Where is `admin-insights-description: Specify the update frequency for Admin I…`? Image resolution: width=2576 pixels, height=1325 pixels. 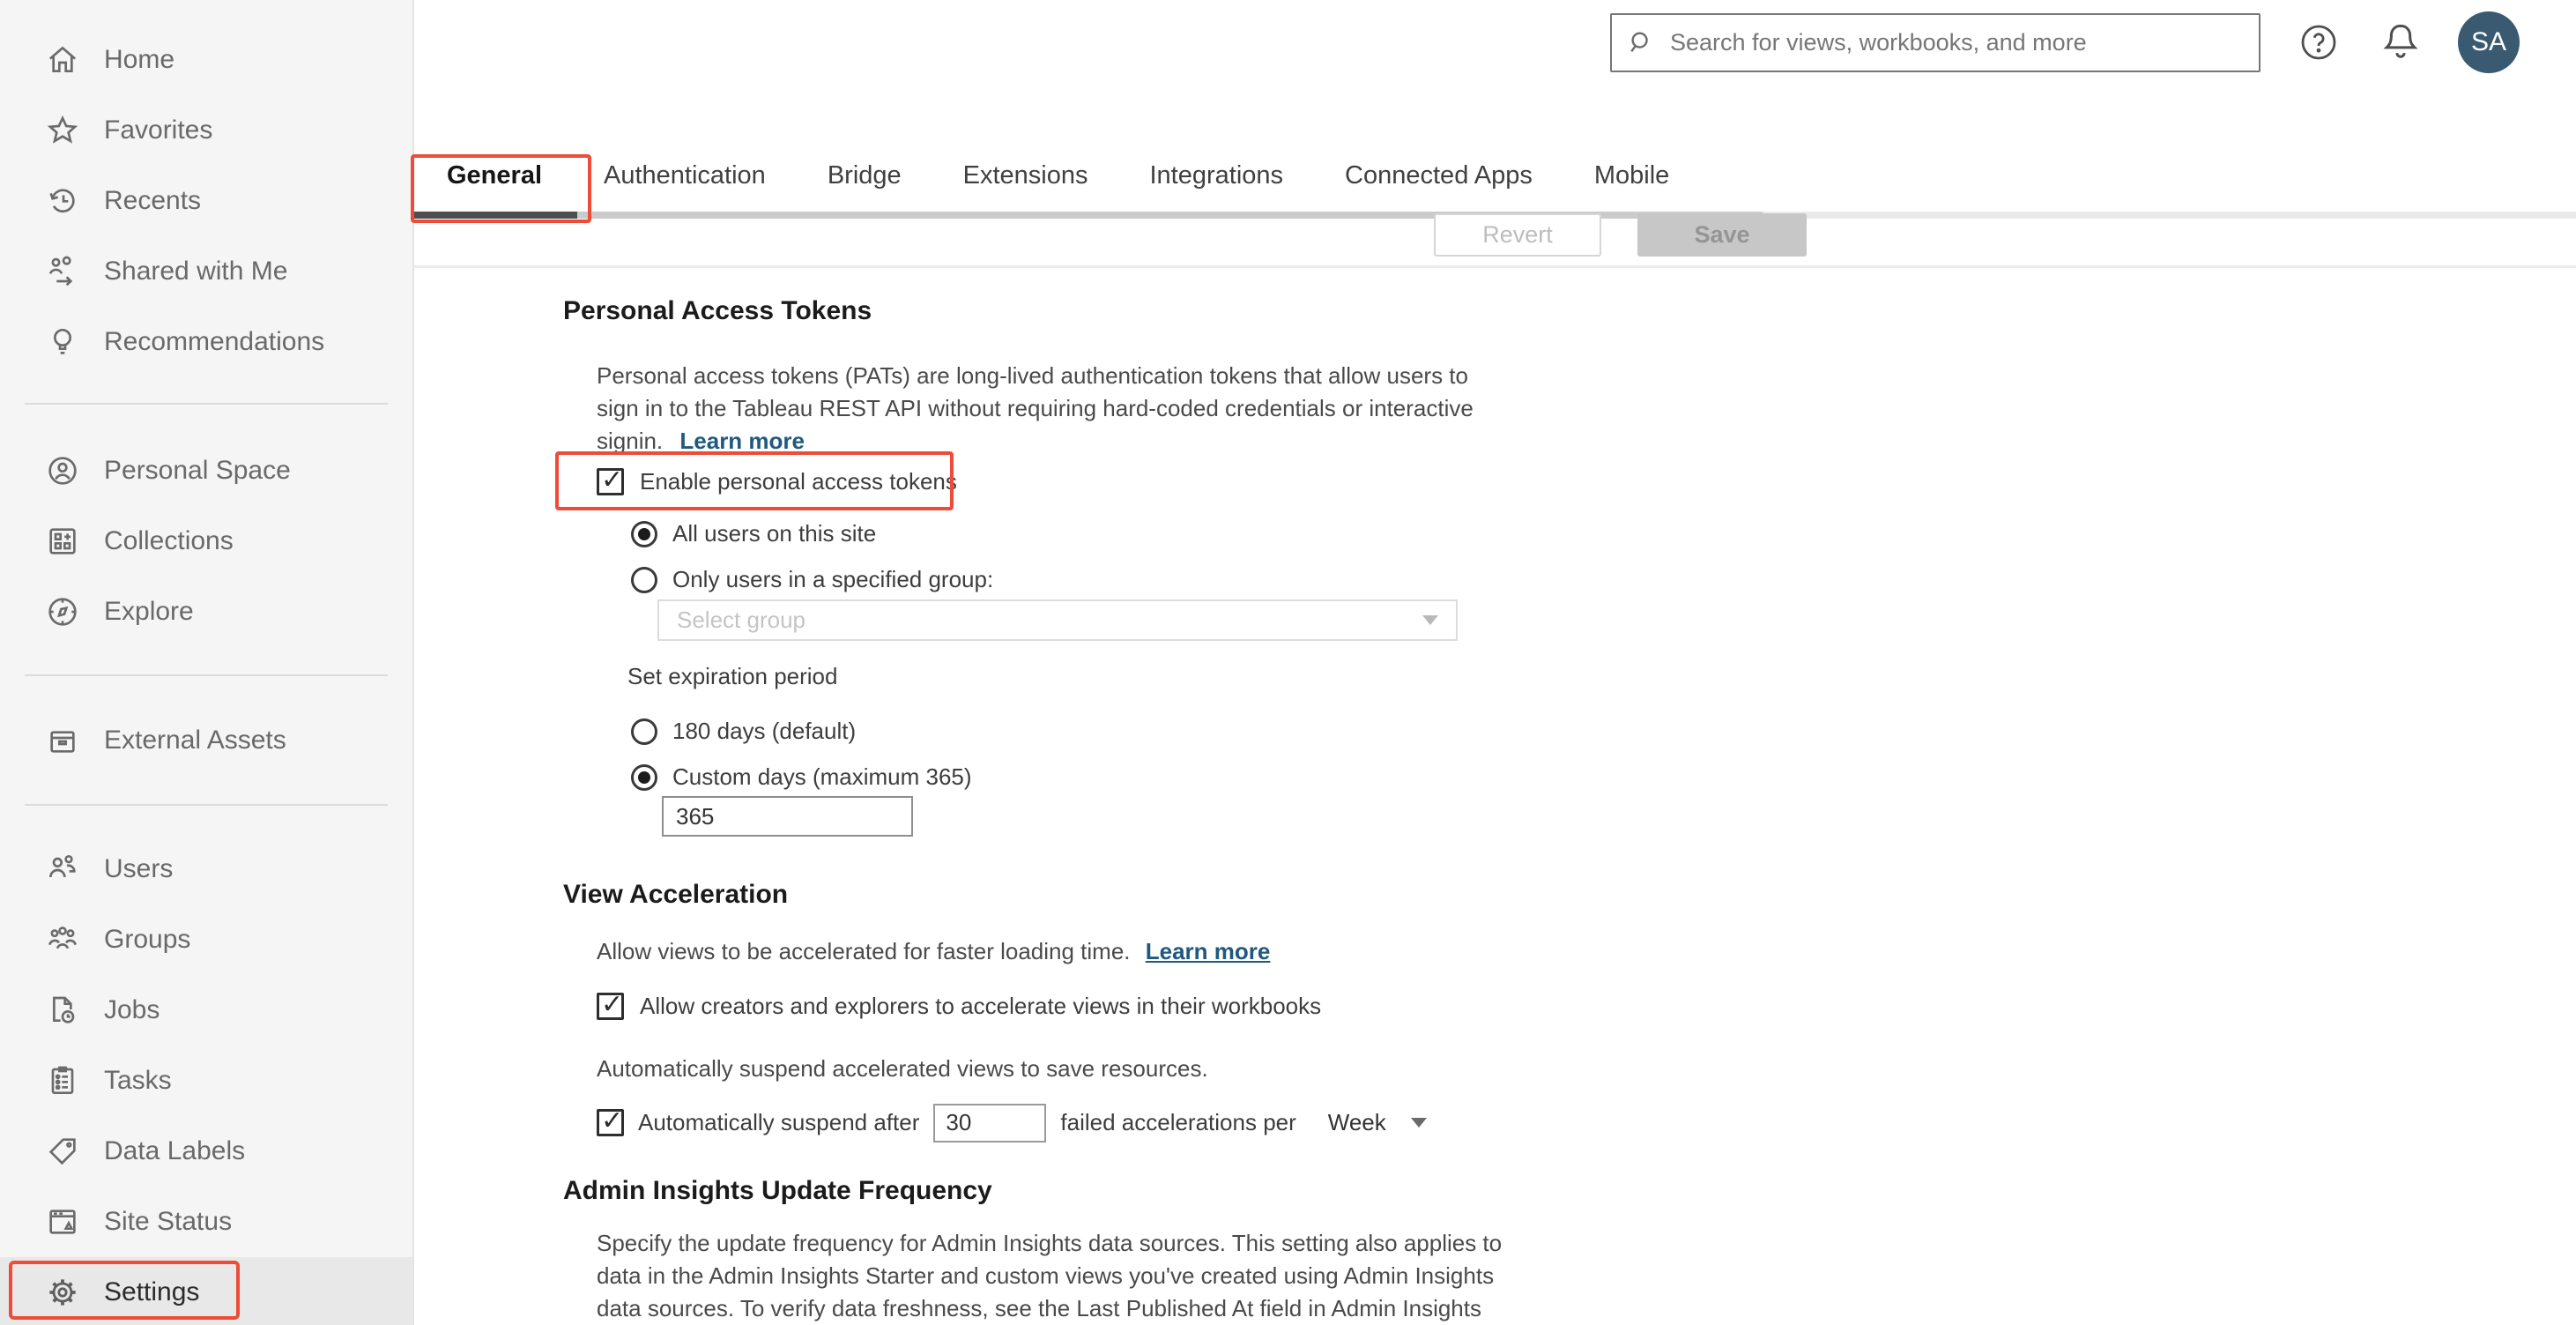
admin-insights-description: Specify the update frequency for Admin I… is located at coordinates (1049, 1276).